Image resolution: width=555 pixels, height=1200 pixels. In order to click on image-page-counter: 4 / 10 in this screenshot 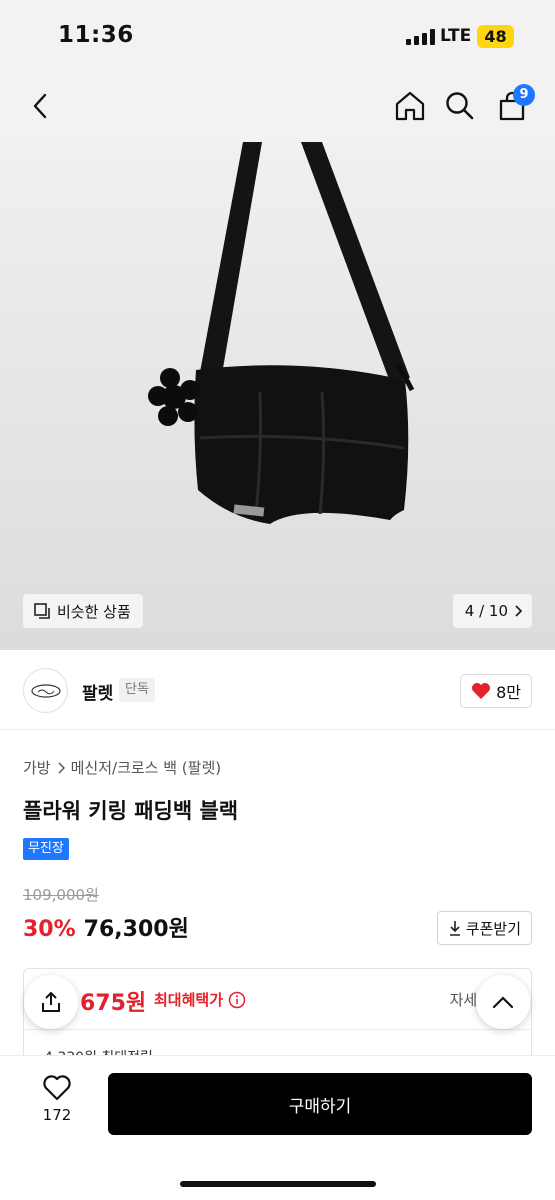, I will do `click(492, 611)`.